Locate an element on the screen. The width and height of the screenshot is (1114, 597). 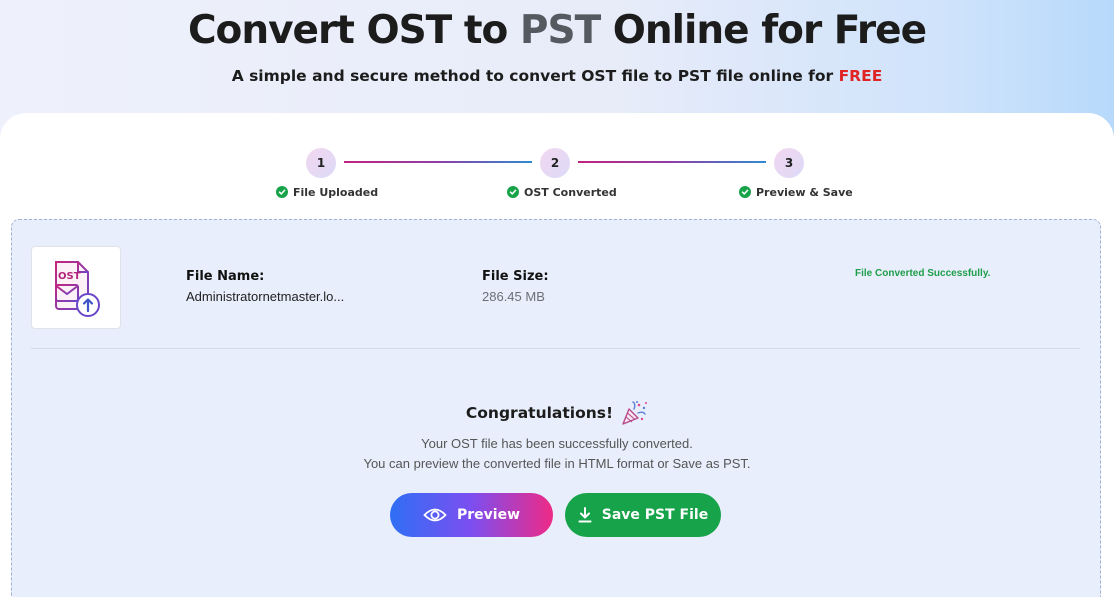
conversion-status: File Converted Successfully. is located at coordinates (923, 273).